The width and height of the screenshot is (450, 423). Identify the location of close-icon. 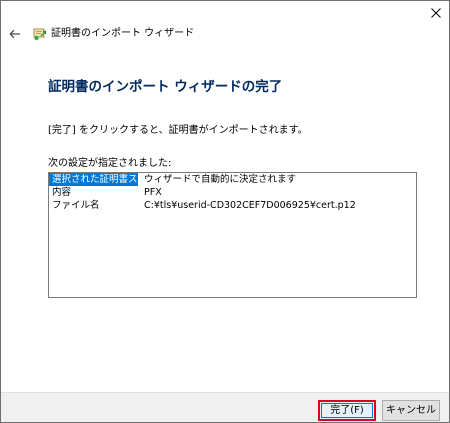
(436, 13).